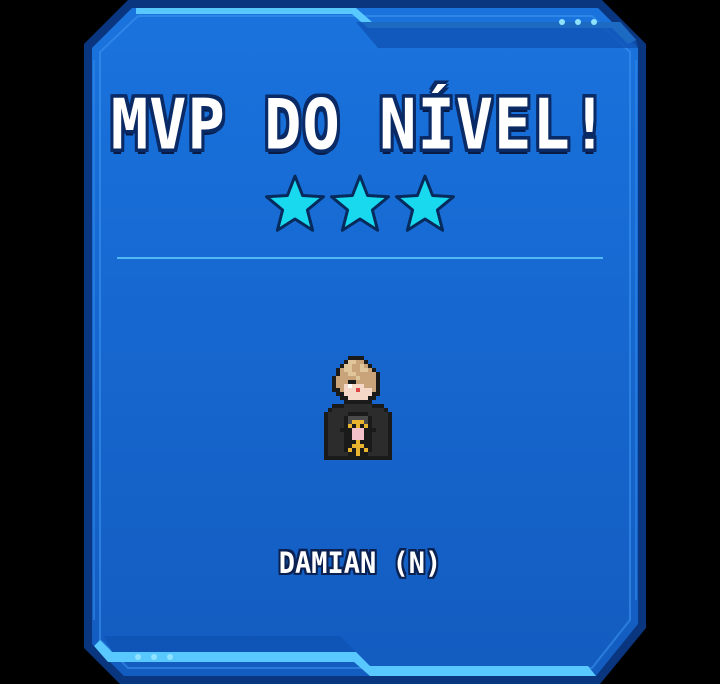 Image resolution: width=720 pixels, height=684 pixels. I want to click on divider, so click(360, 258).